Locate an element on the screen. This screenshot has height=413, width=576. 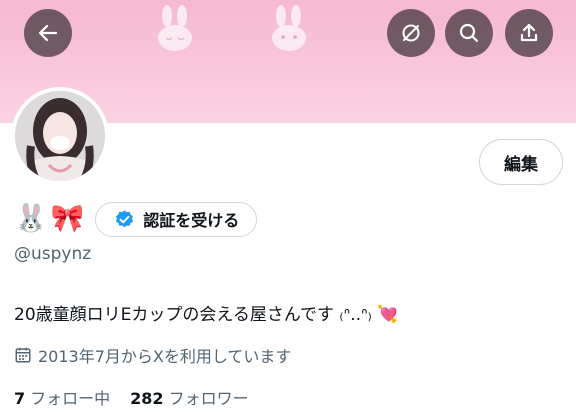
search-icon is located at coordinates (469, 33).